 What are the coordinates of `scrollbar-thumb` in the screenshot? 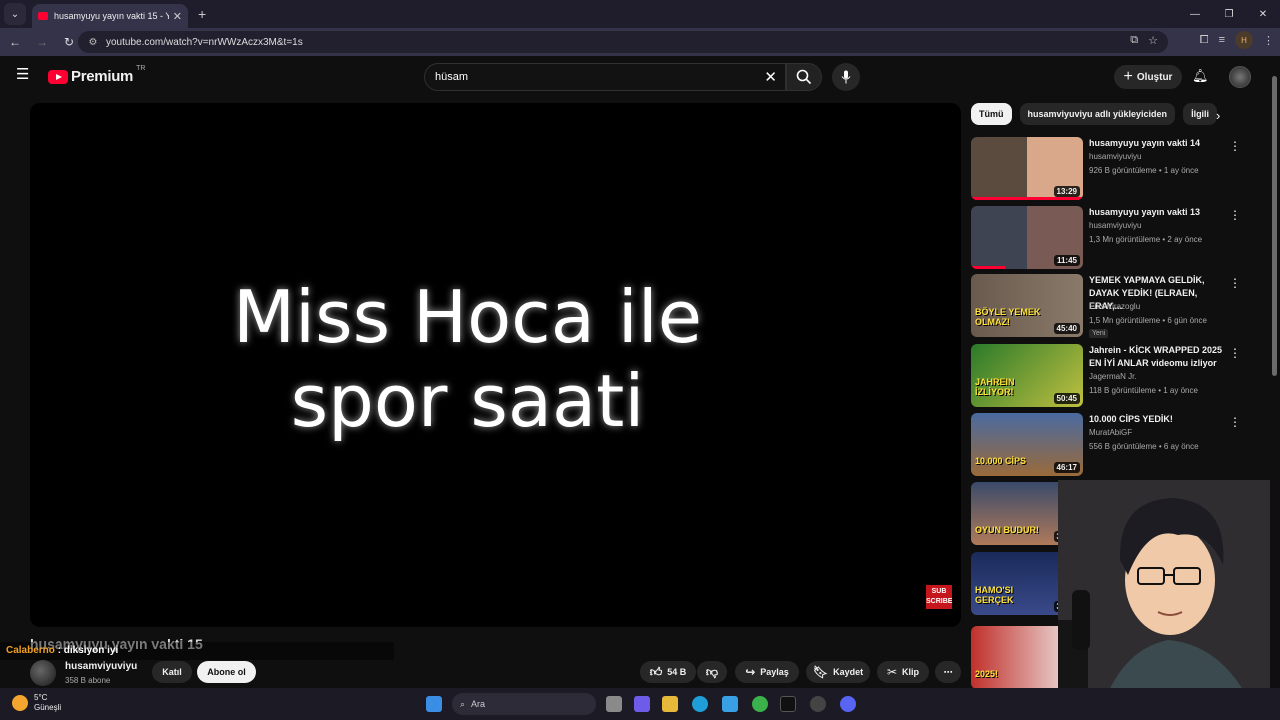 It's located at (1274, 226).